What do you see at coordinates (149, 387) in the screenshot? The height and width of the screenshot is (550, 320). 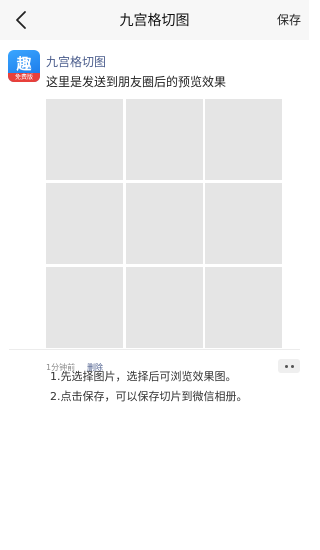 I see `instructions: 1.先选择图片，选择后可浏览效果图。 2.点击保存，可以保存切片到微信相册。` at bounding box center [149, 387].